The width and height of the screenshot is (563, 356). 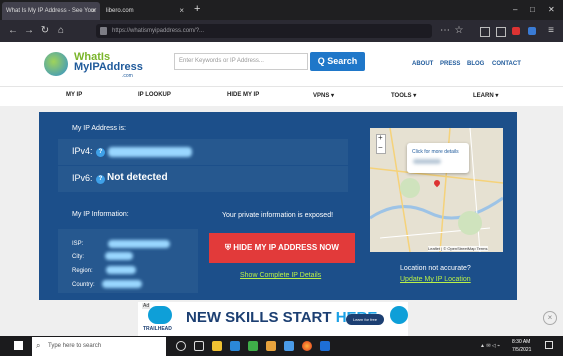 What do you see at coordinates (139, 244) in the screenshot?
I see `isp-value-redacted` at bounding box center [139, 244].